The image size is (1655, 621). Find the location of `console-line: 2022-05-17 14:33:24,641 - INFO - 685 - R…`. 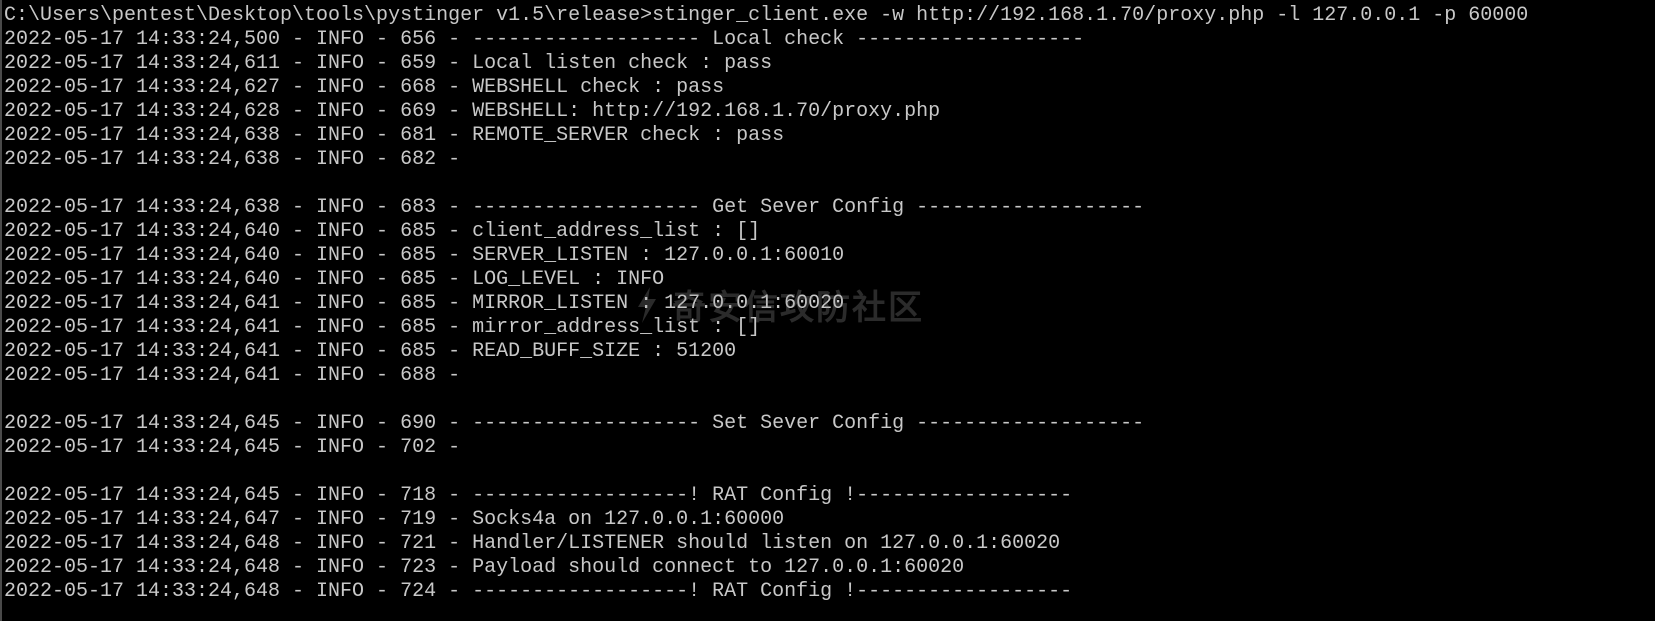

console-line: 2022-05-17 14:33:24,641 - INFO - 685 - R… is located at coordinates (370, 351).